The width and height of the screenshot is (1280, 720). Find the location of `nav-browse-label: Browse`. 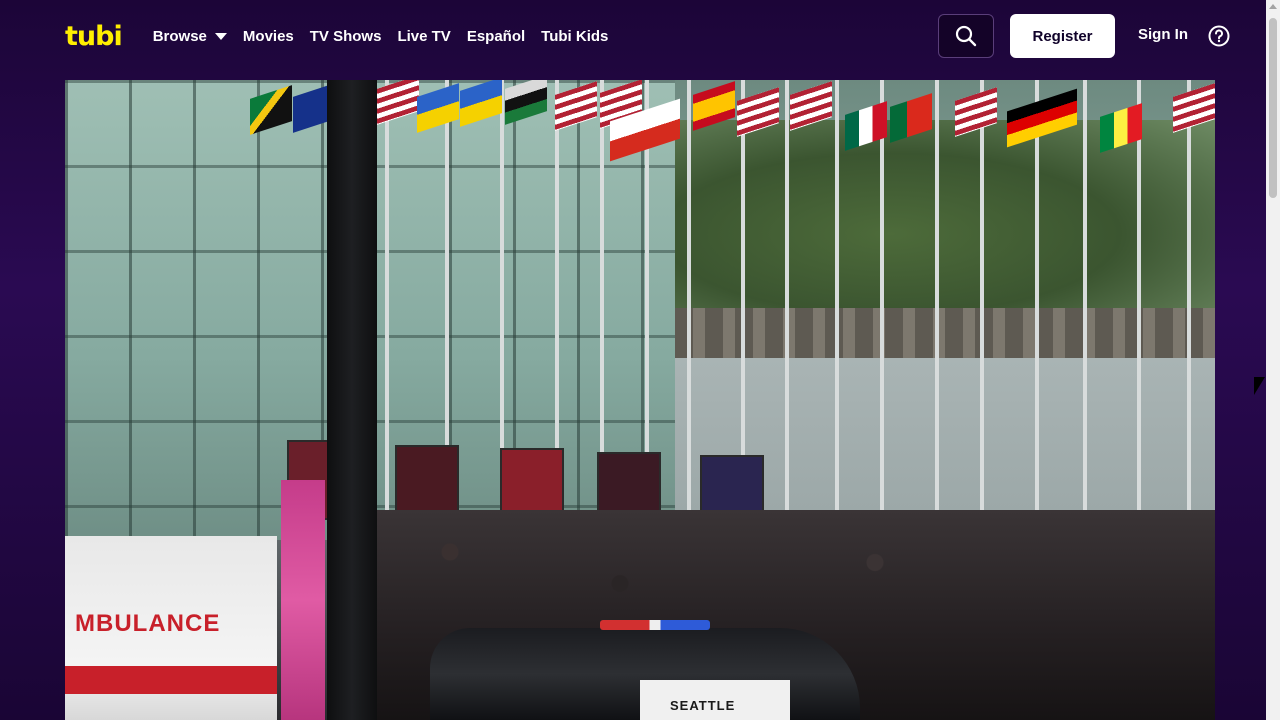

nav-browse-label: Browse is located at coordinates (179, 36).